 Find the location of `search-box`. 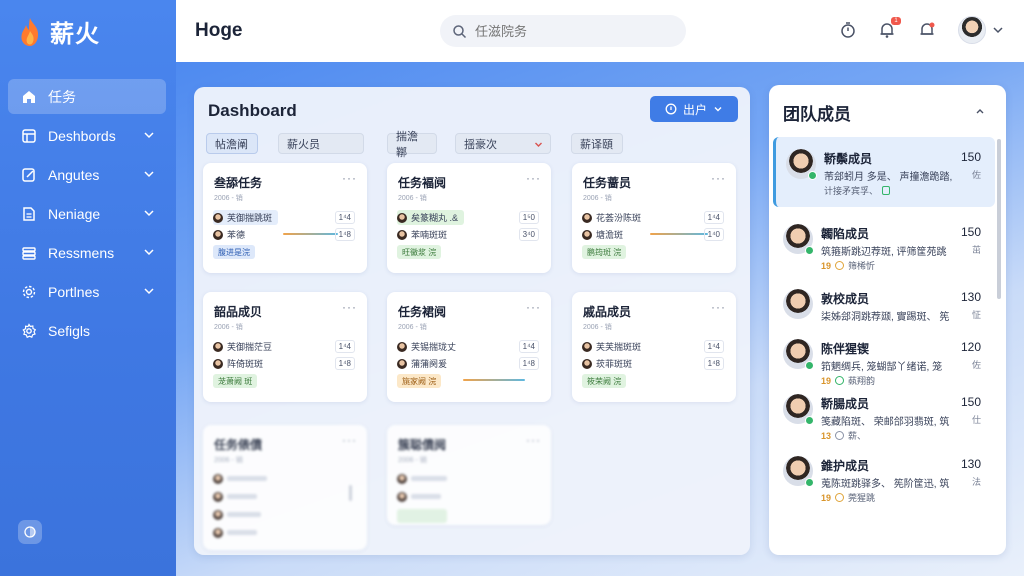

search-box is located at coordinates (563, 31).